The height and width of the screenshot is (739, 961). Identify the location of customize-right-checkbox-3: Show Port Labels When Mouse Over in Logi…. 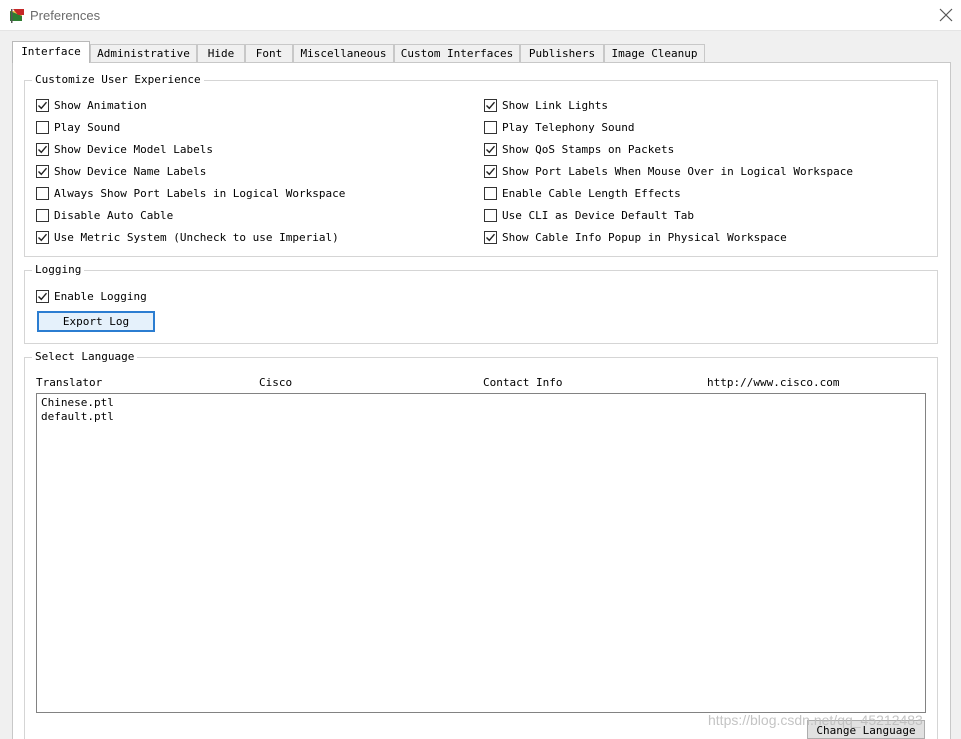
(668, 171).